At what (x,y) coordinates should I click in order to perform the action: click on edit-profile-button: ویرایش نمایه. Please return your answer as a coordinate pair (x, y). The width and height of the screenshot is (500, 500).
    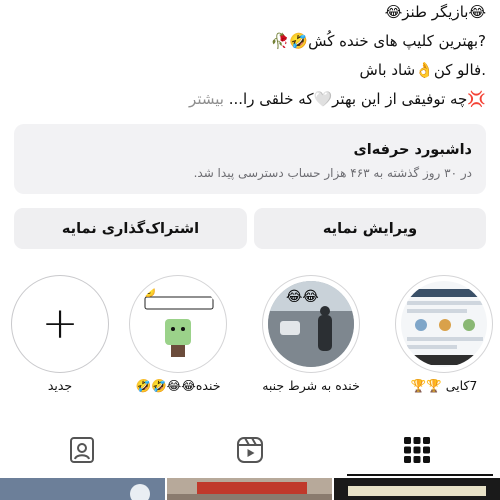
    Looking at the image, I should click on (370, 228).